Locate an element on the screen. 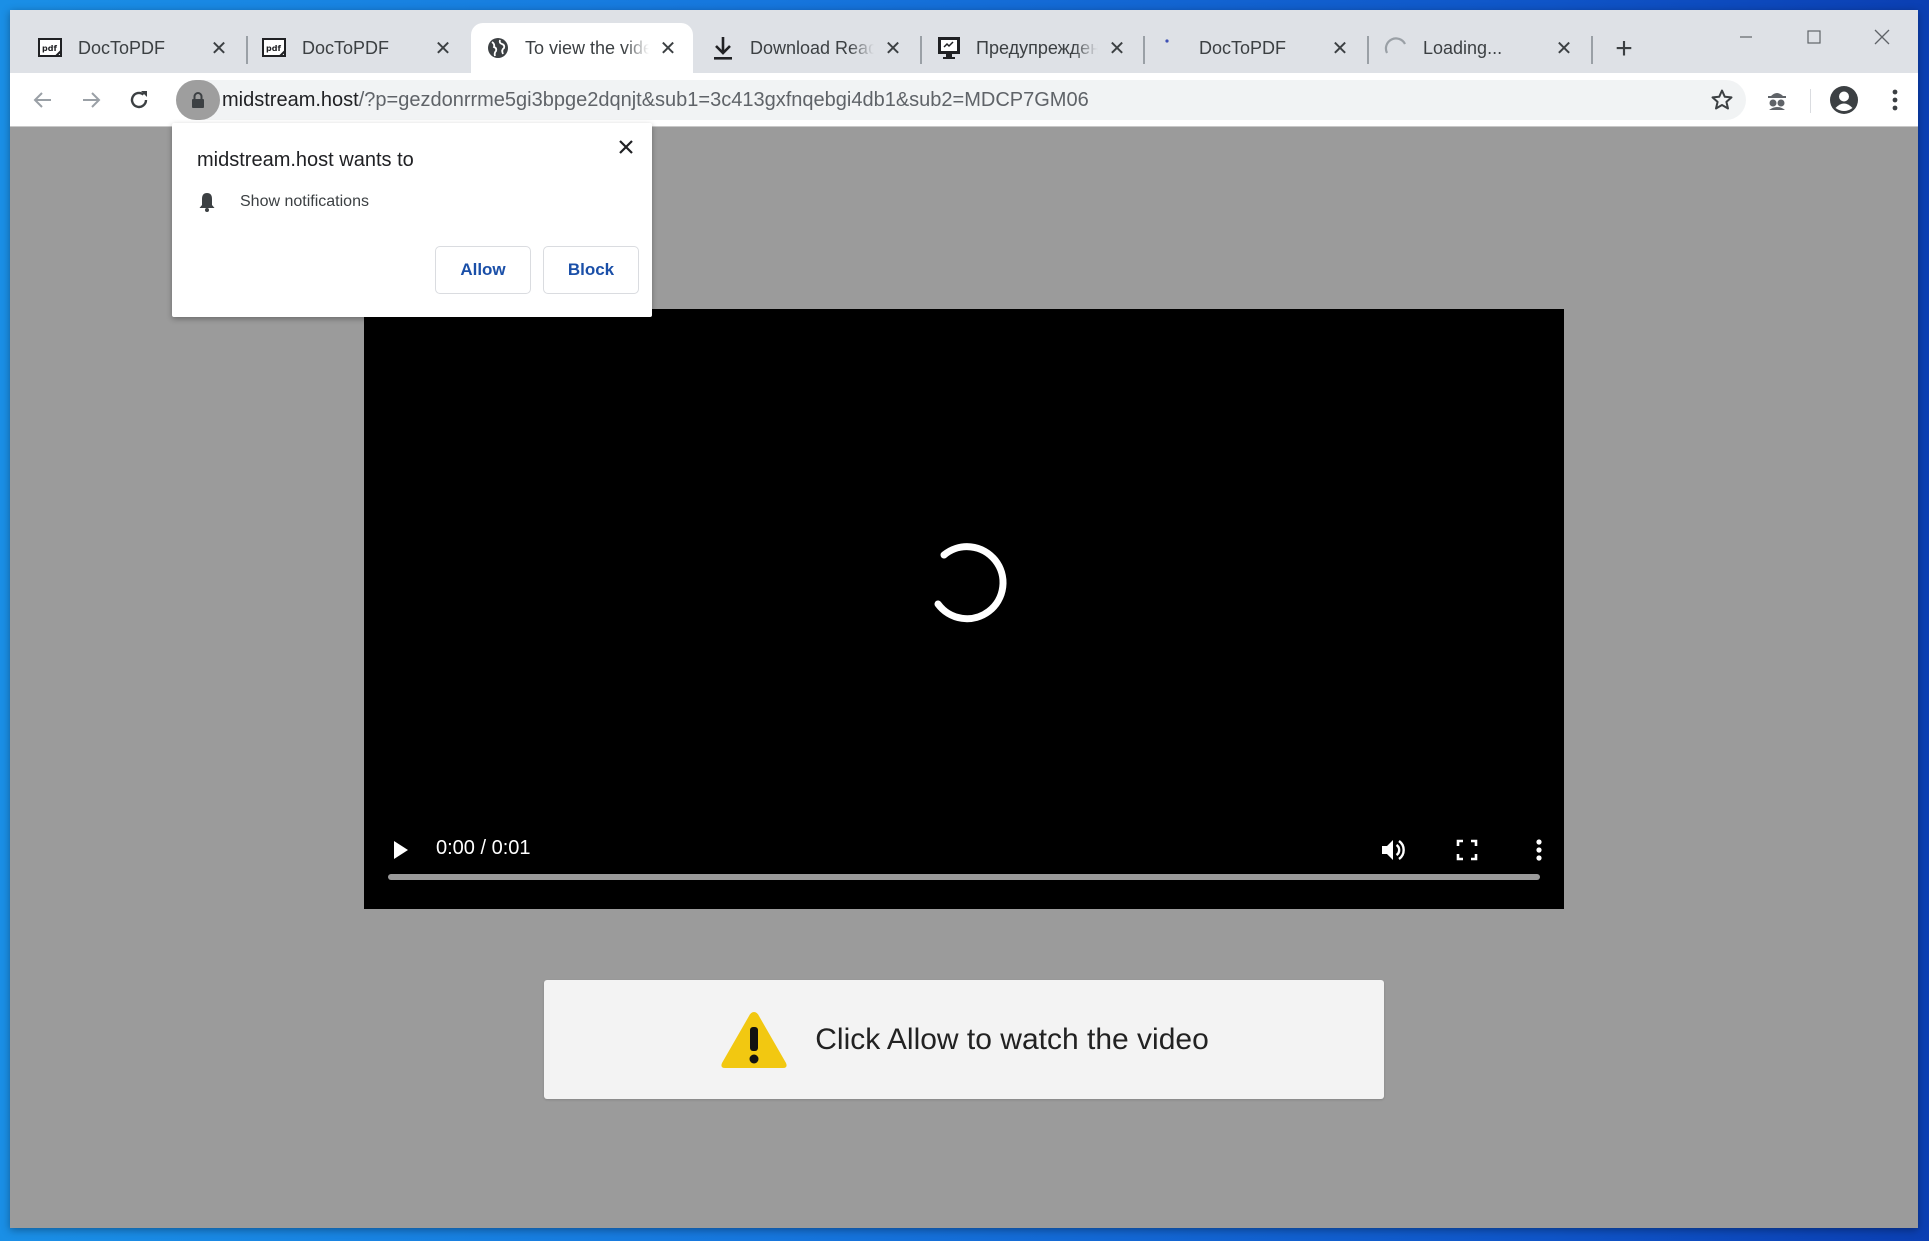  volume-button is located at coordinates (1393, 850).